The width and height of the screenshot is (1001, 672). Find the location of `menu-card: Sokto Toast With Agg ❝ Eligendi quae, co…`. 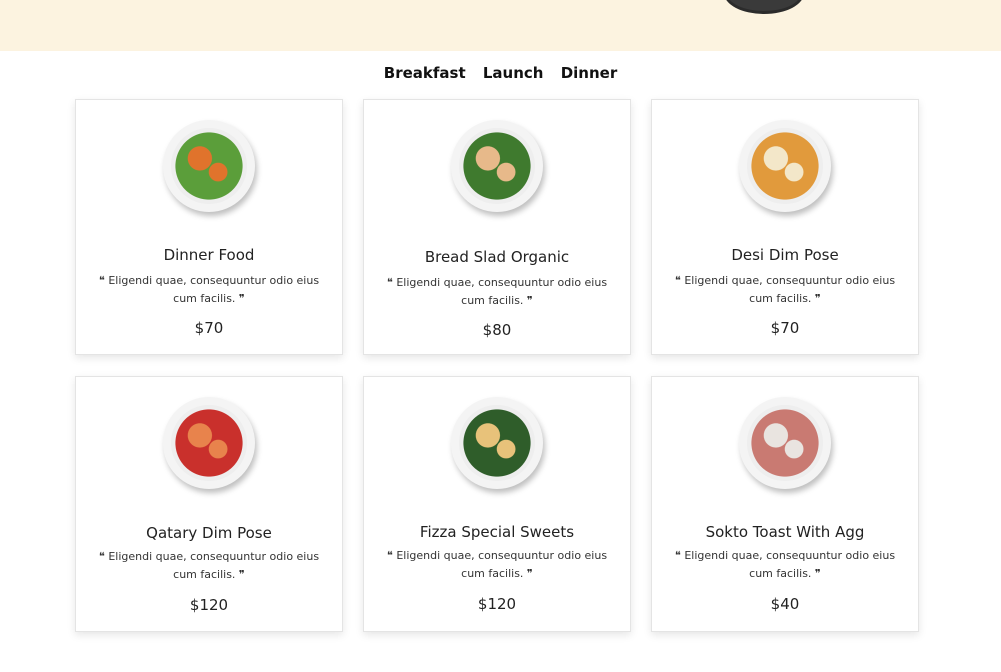

menu-card: Sokto Toast With Agg ❝ Eligendi quae, co… is located at coordinates (785, 504).